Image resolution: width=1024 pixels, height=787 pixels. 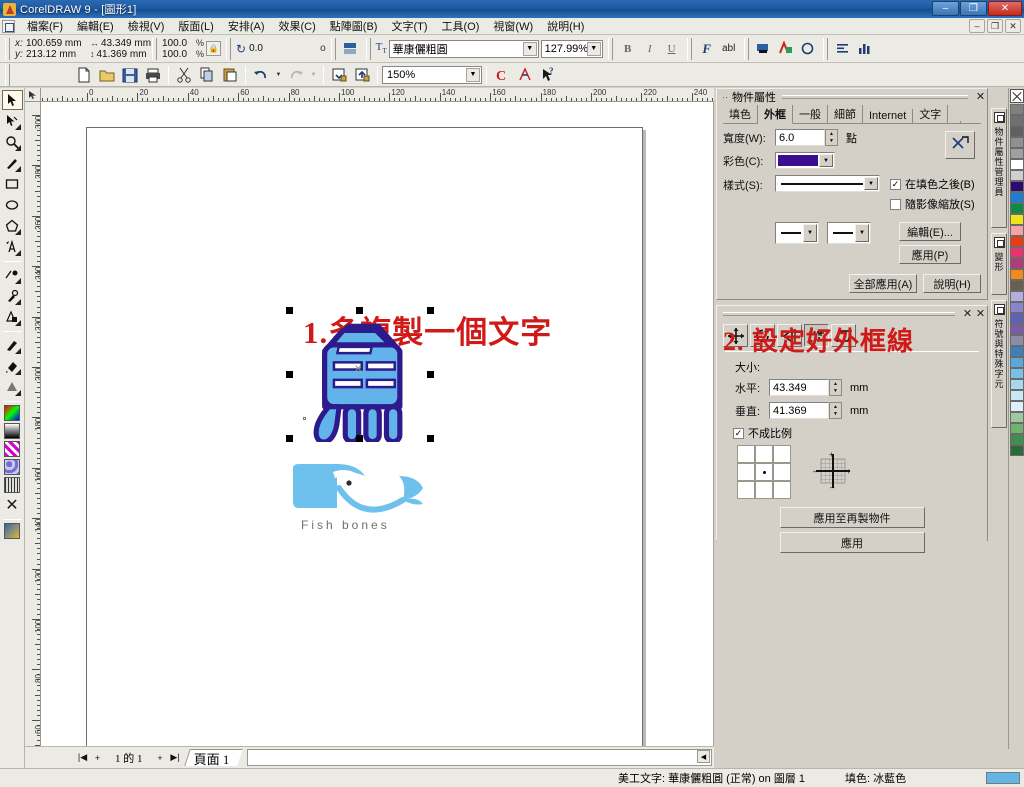 I want to click on import-icon, so click(x=339, y=75).